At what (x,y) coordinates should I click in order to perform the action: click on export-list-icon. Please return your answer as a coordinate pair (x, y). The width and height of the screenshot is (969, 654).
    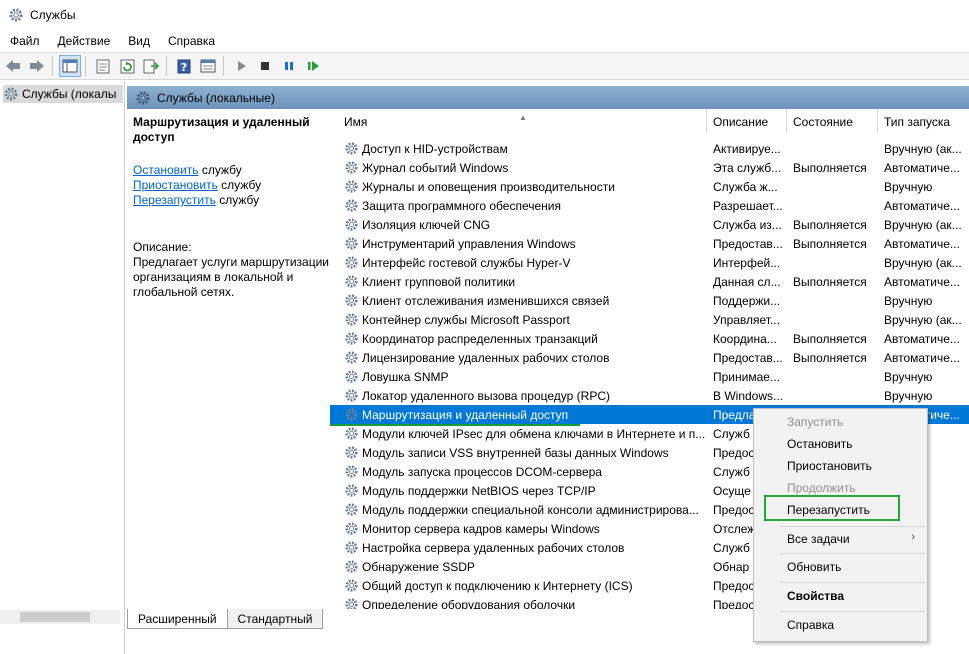
    Looking at the image, I should click on (151, 66).